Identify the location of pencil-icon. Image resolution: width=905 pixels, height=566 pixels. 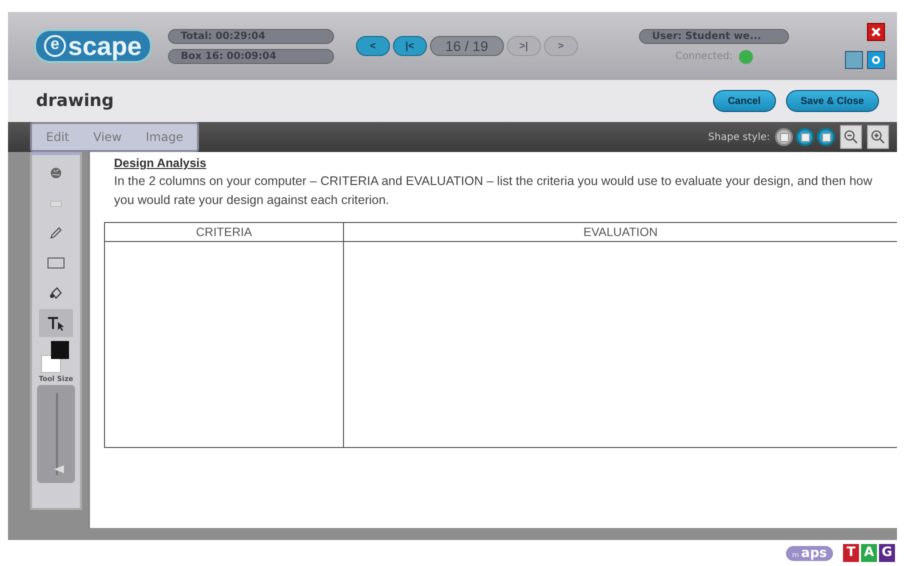
(56, 233).